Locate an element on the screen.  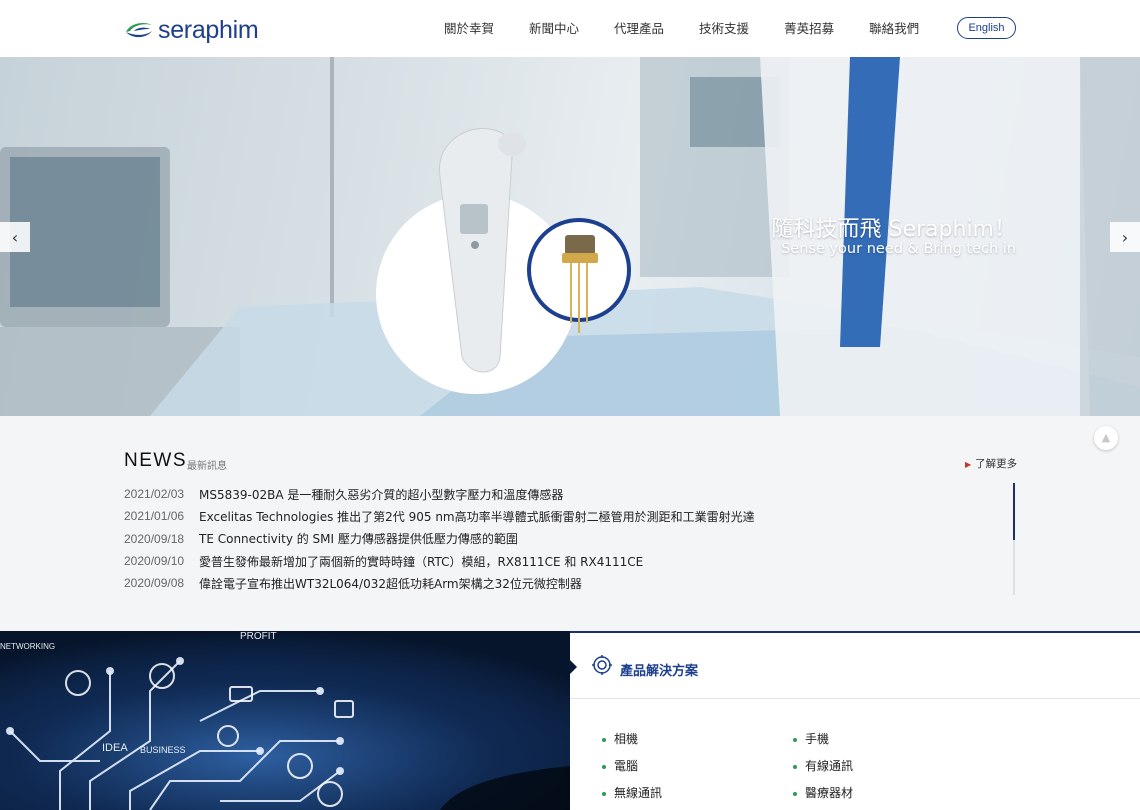
solution-camera: 相機 is located at coordinates (620, 738).